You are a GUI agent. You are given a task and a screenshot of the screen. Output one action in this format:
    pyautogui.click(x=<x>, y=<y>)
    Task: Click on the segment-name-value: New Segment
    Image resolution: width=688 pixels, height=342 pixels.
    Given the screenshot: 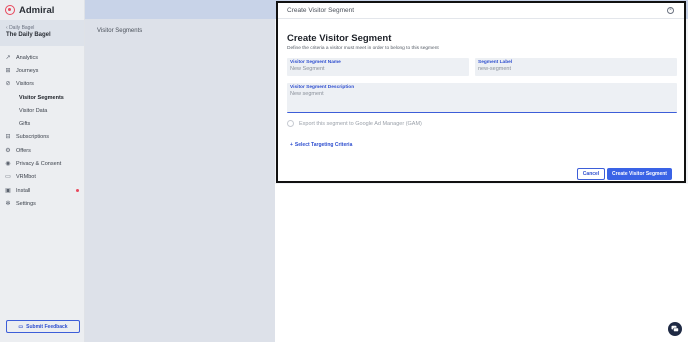 What is the action you would take?
    pyautogui.click(x=378, y=69)
    